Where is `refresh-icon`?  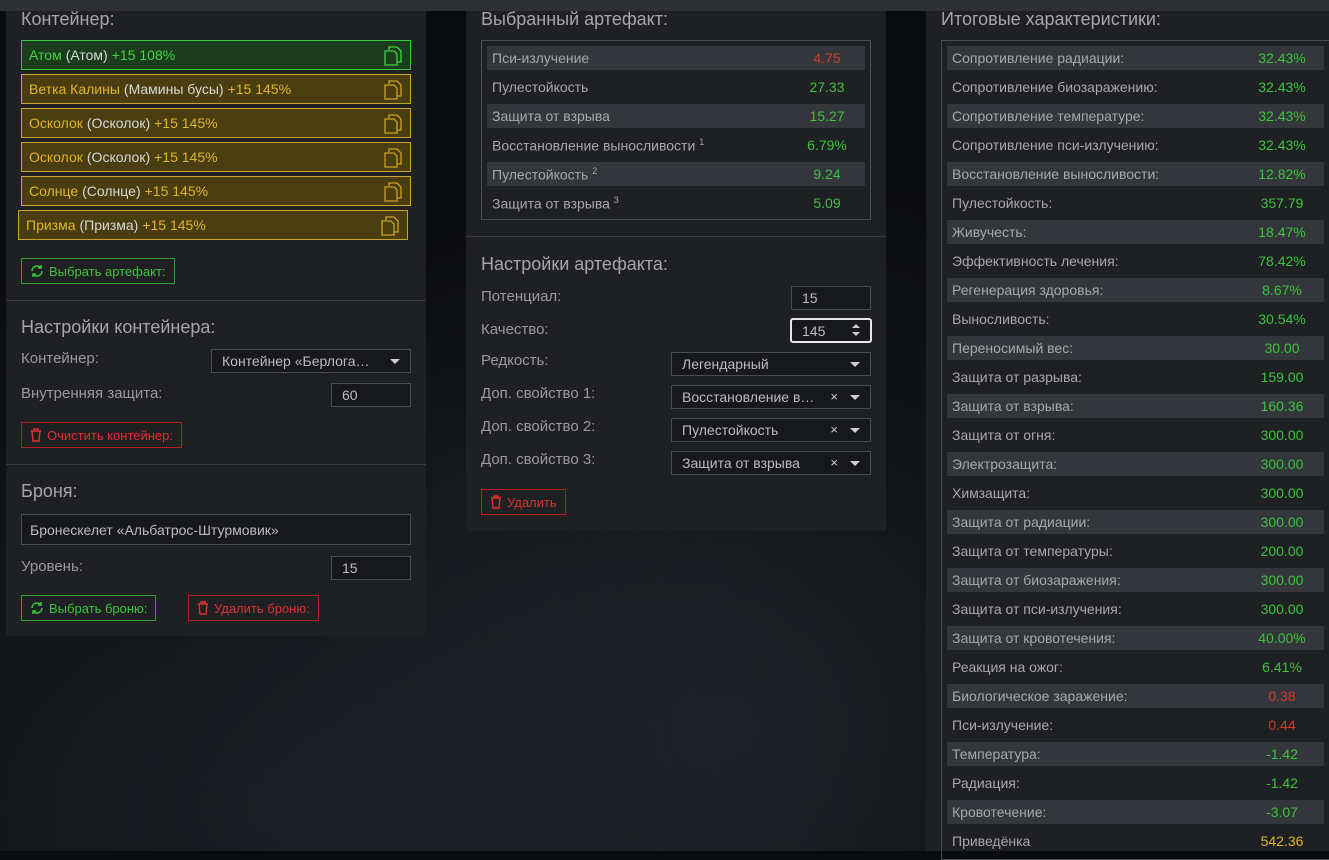 refresh-icon is located at coordinates (37, 271).